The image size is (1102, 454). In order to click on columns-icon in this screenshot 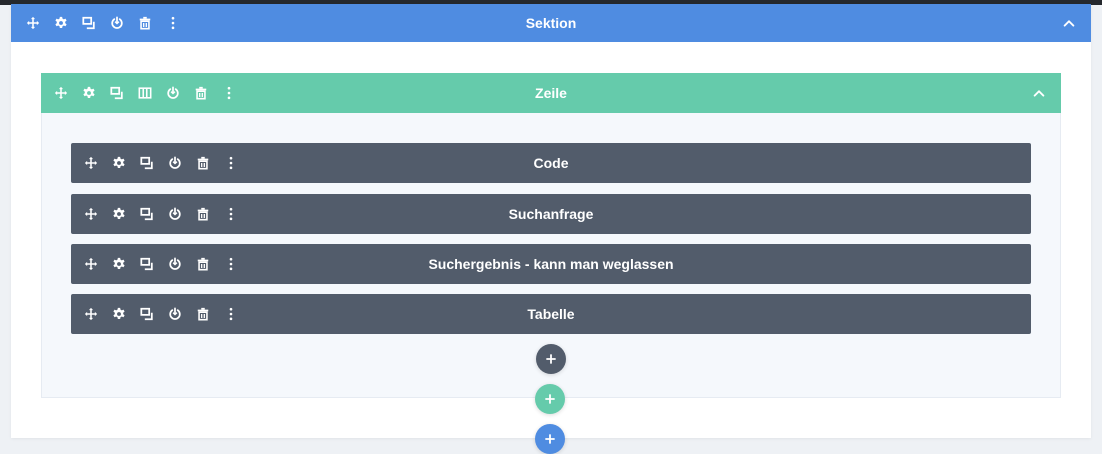, I will do `click(145, 93)`.